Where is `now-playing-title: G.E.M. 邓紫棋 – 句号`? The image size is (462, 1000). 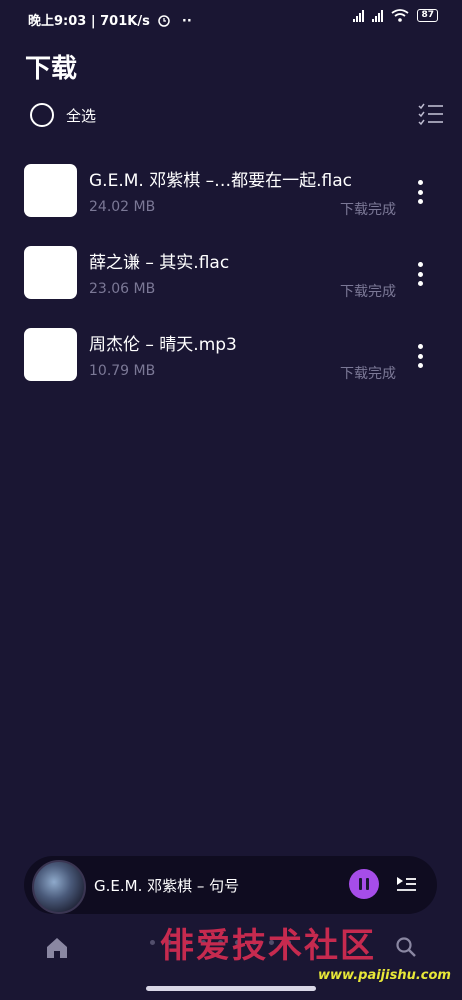
now-playing-title: G.E.M. 邓紫棋 – 句号 is located at coordinates (166, 885).